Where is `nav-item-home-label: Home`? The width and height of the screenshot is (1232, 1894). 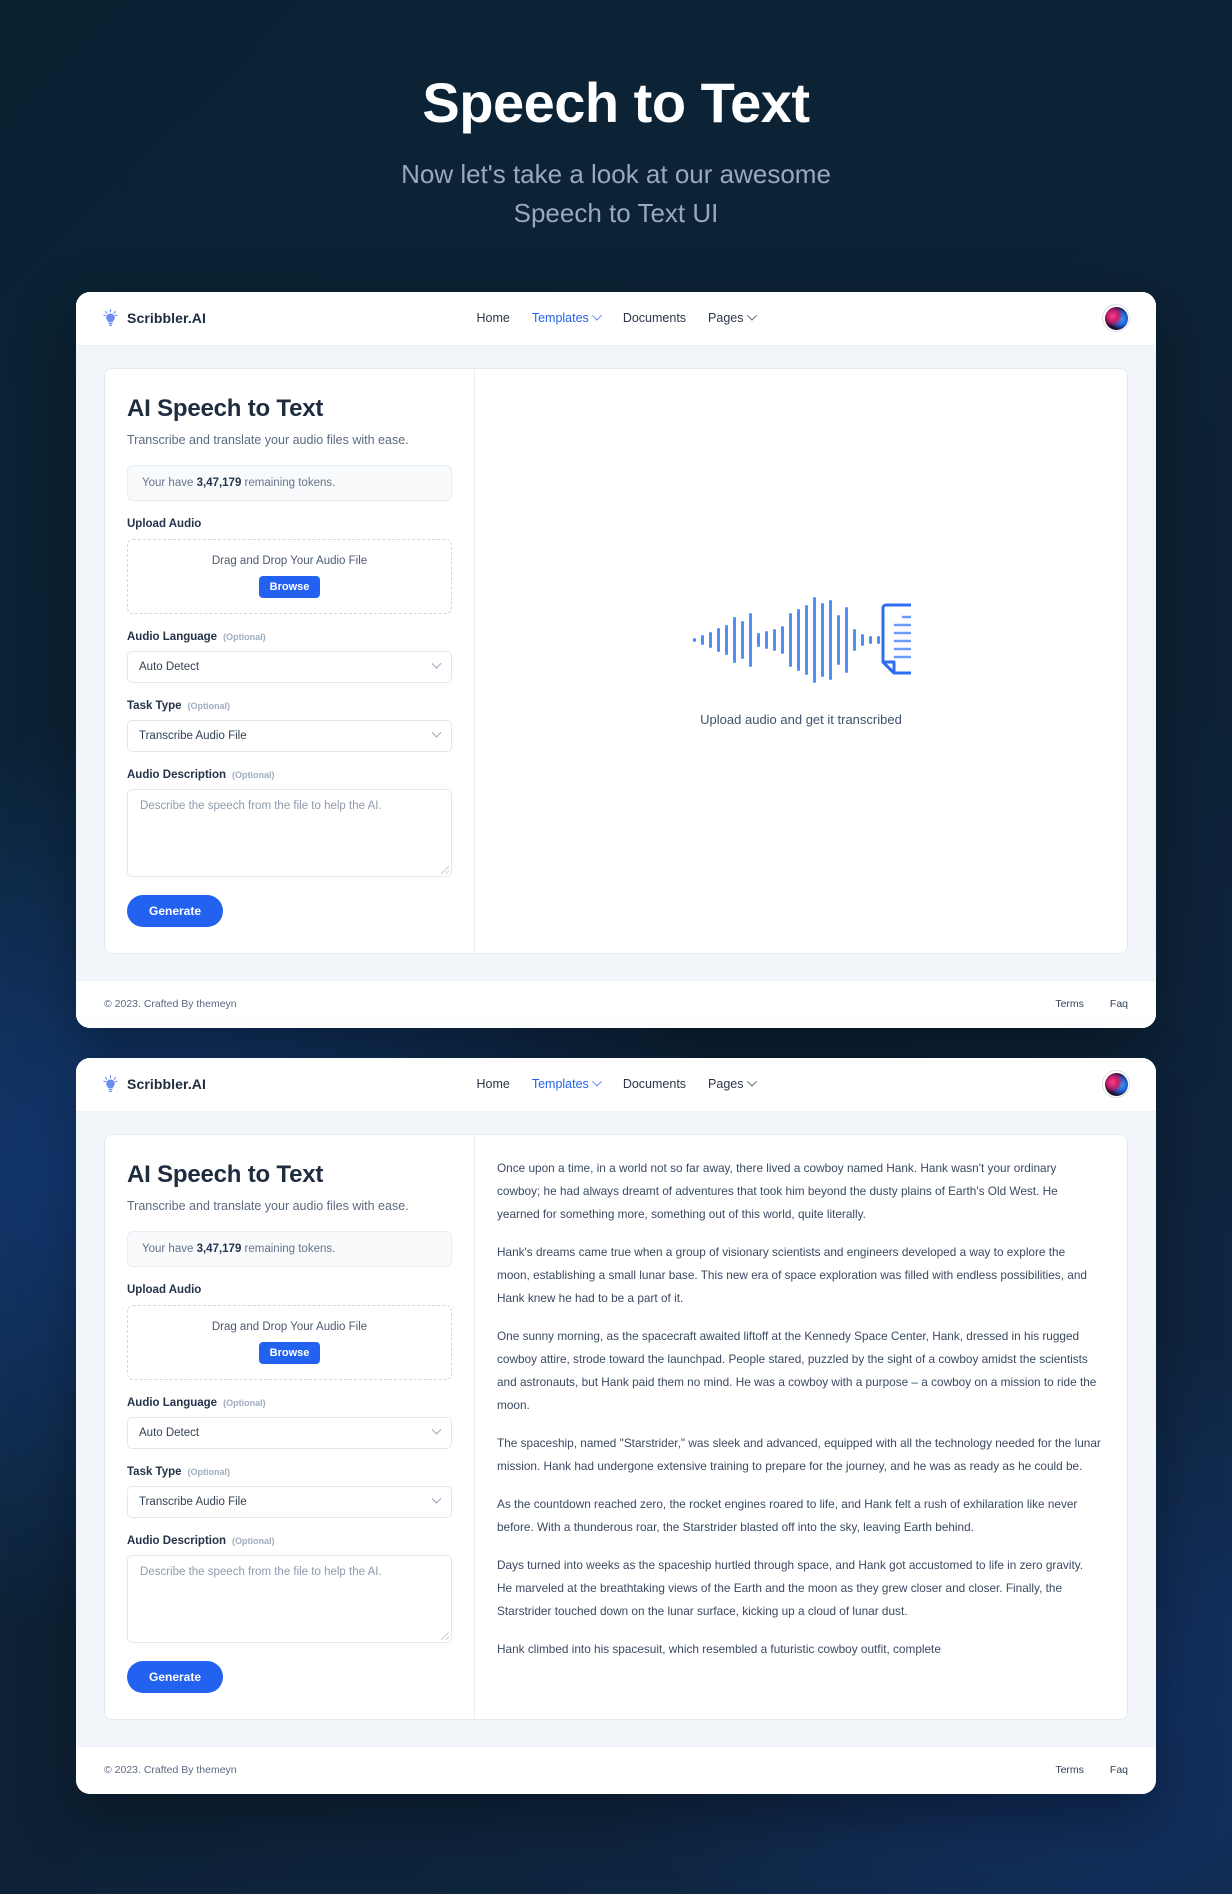
nav-item-home-label: Home is located at coordinates (493, 318).